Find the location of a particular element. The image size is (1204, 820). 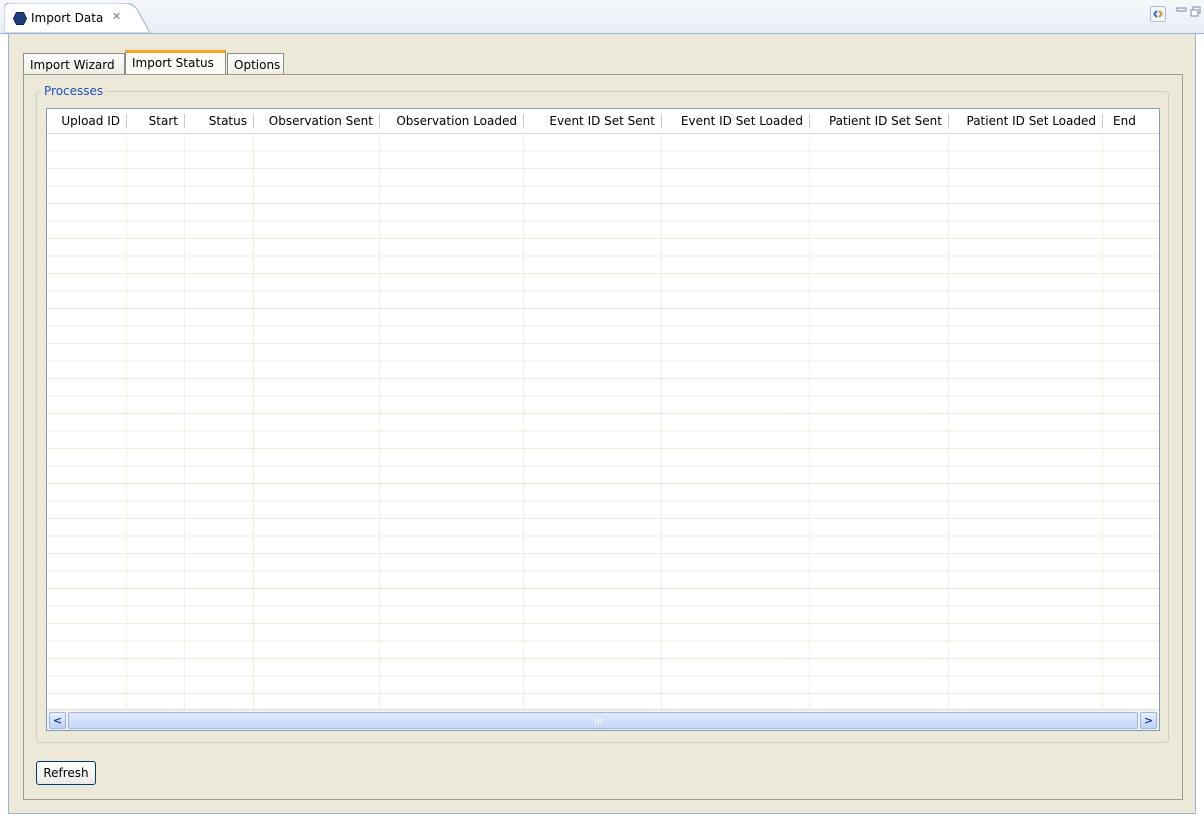

column-label: Event ID Set Loaded is located at coordinates (741, 121).